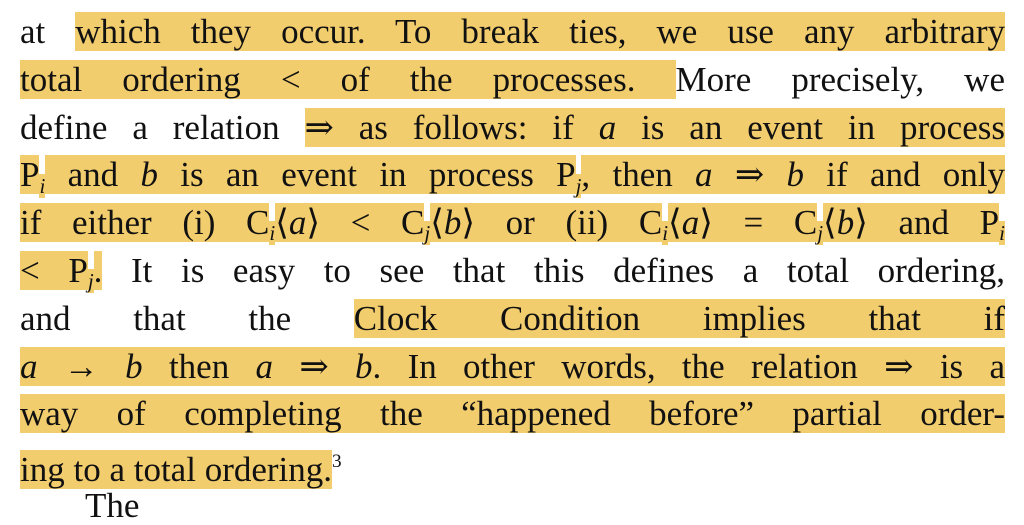 Image resolution: width=1024 pixels, height=525 pixels. Describe the element at coordinates (348, 79) in the screenshot. I see `highlighted-text: total ordering < of the processes.` at that location.